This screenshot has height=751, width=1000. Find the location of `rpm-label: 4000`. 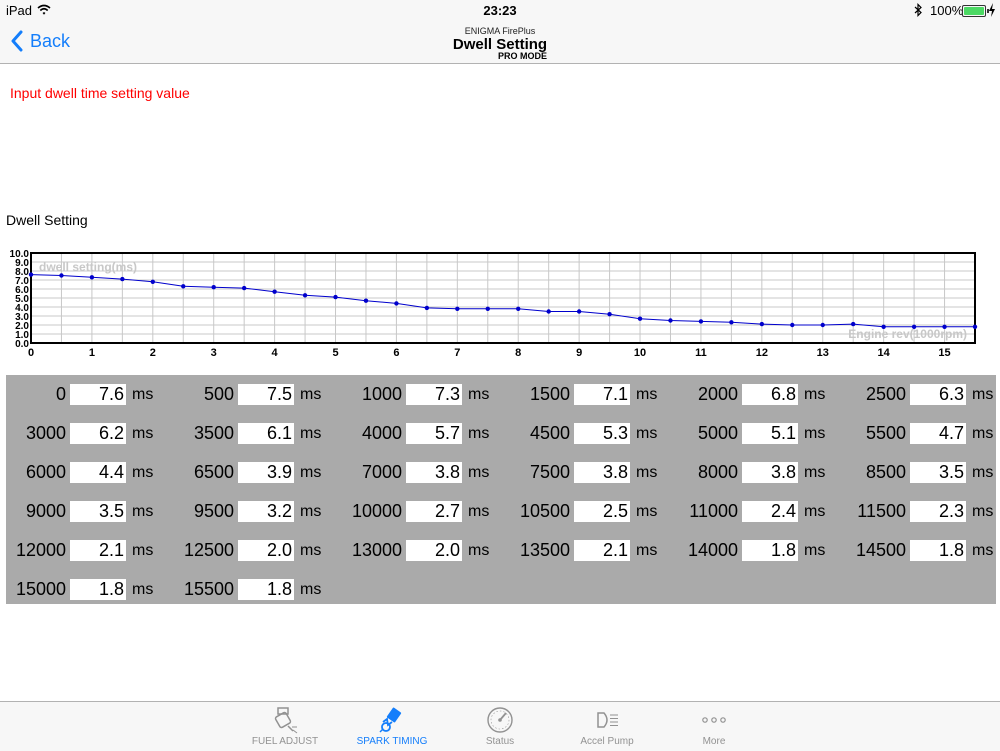

rpm-label: 4000 is located at coordinates (381, 433).